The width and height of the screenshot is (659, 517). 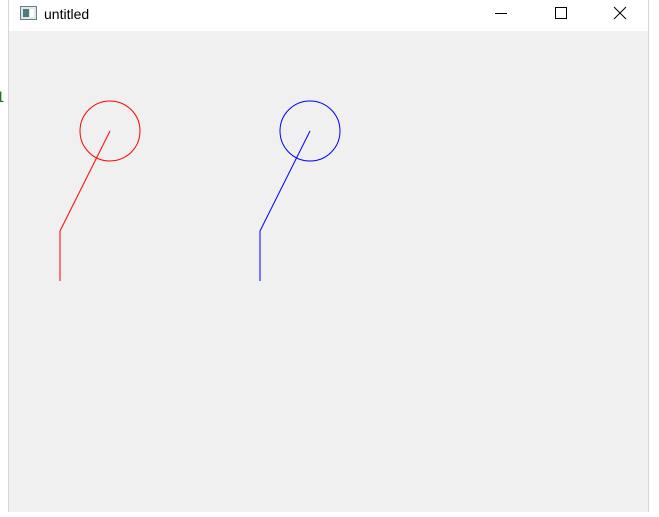 What do you see at coordinates (285, 205) in the screenshot?
I see `blue-figure-body` at bounding box center [285, 205].